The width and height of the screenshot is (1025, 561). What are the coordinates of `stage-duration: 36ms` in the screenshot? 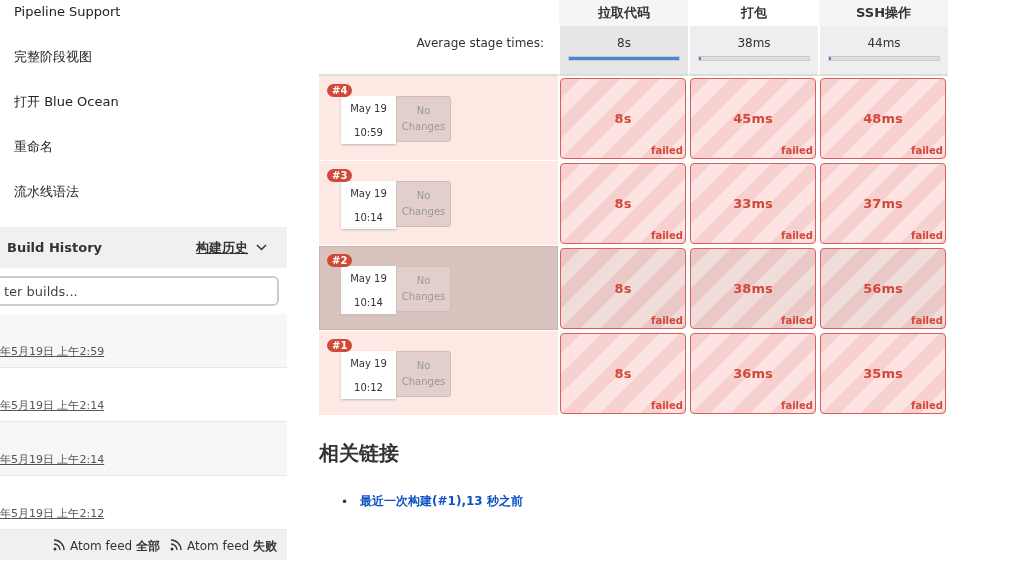 It's located at (753, 373).